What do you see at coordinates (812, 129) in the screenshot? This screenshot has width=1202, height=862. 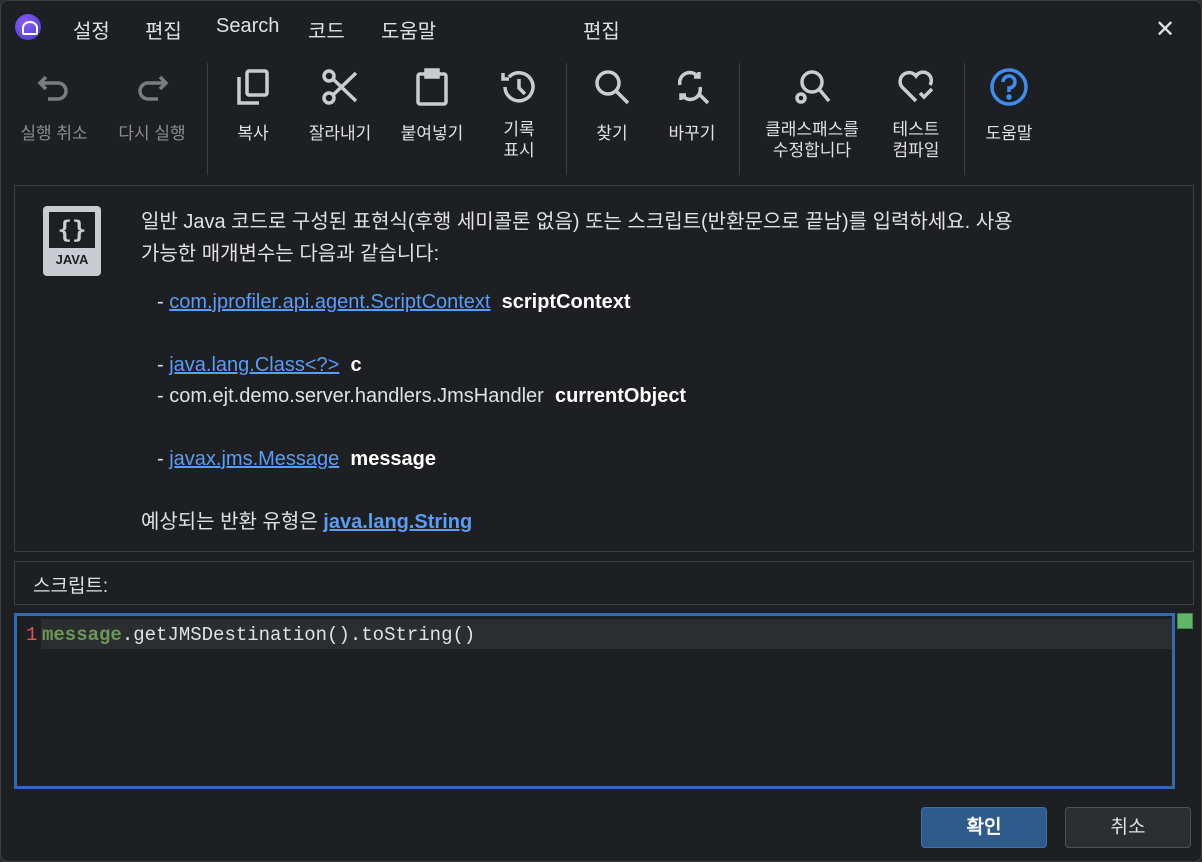 I see `classpath-label-1: 클래스패스를` at bounding box center [812, 129].